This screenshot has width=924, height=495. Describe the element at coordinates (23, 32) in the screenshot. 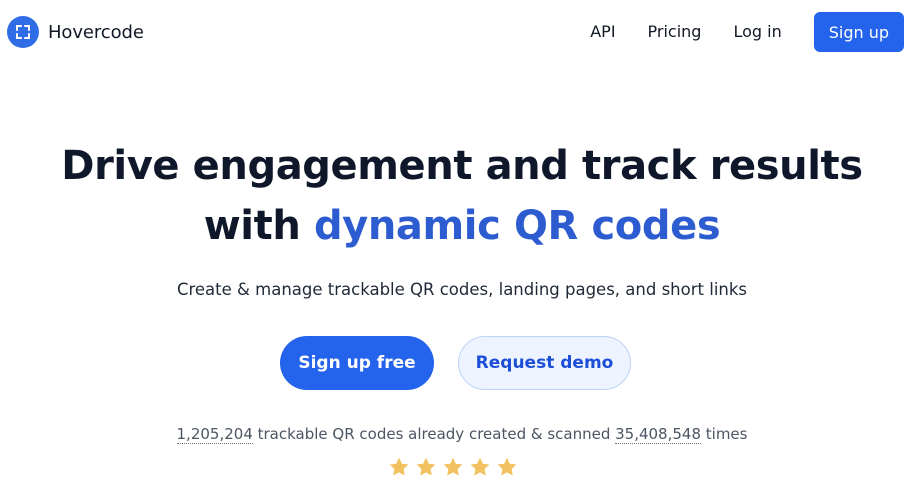

I see `hovercode-logo-icon` at that location.